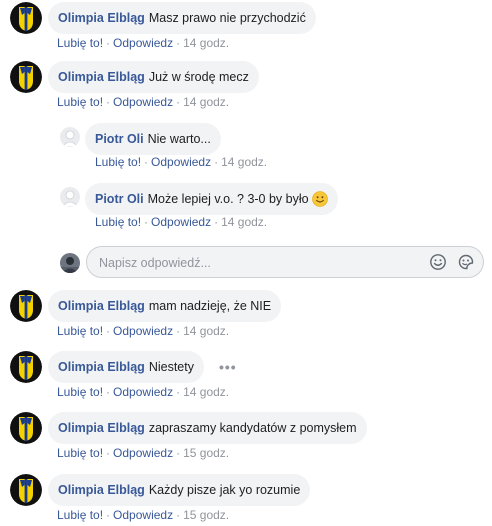 The image size is (492, 526). I want to click on reply-box, so click(285, 262).